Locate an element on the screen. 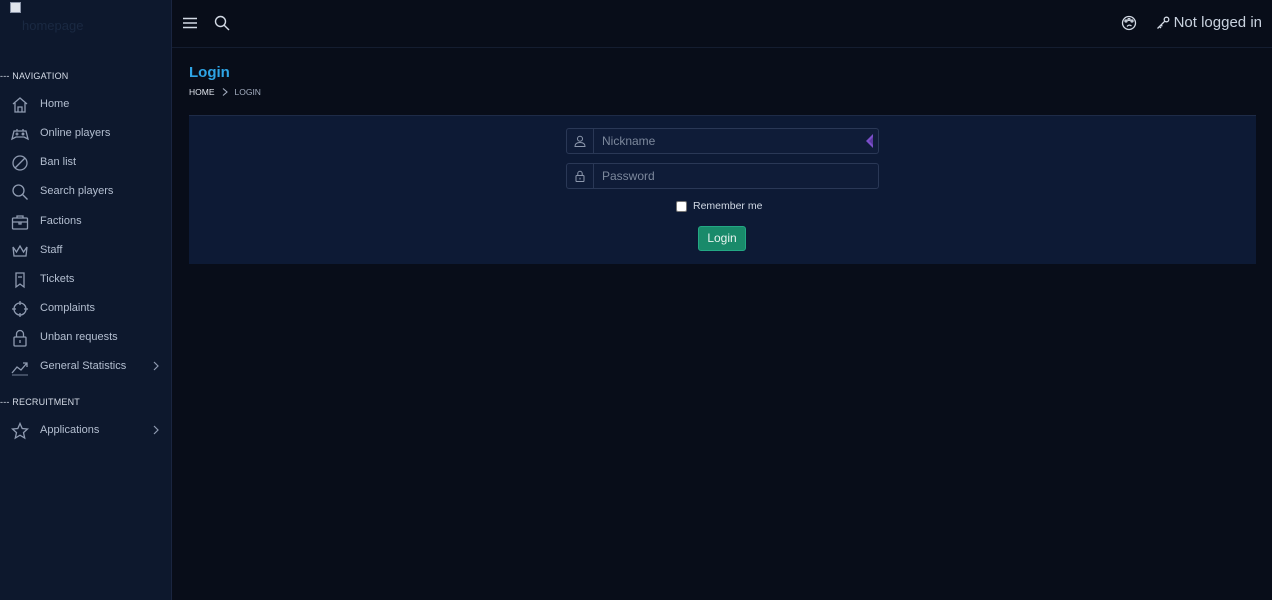 The image size is (1272, 600). user-status-text: Not logged in is located at coordinates (1217, 22).